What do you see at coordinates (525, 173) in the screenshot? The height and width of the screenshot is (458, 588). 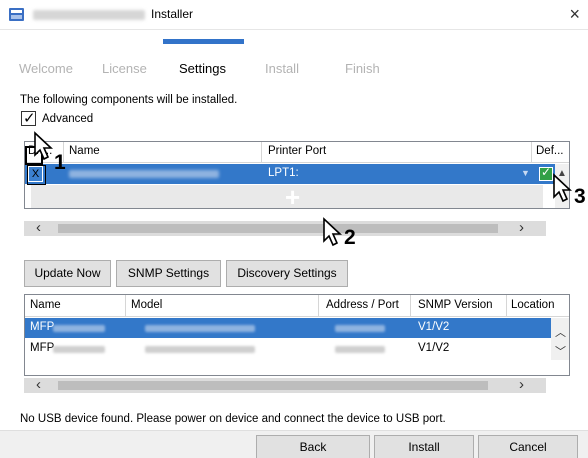 I see `chevron-down-icon: ▼` at bounding box center [525, 173].